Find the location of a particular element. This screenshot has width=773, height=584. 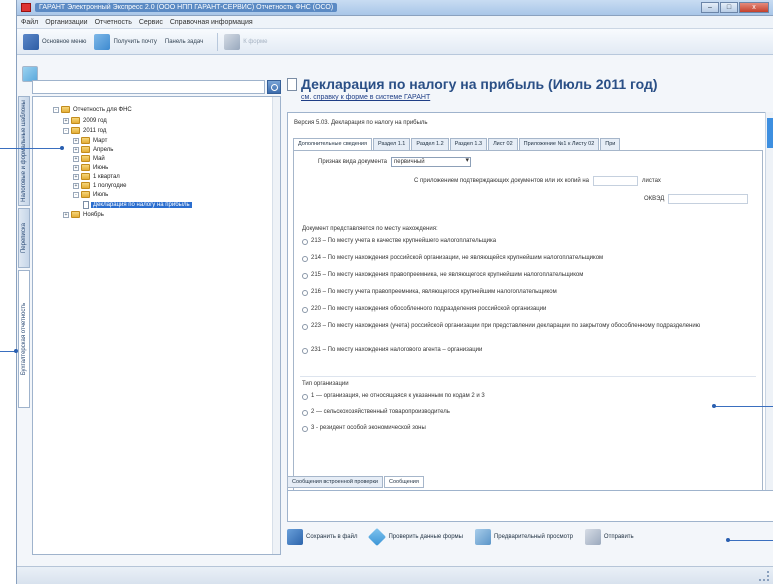

send-button: Отправить is located at coordinates (609, 537).